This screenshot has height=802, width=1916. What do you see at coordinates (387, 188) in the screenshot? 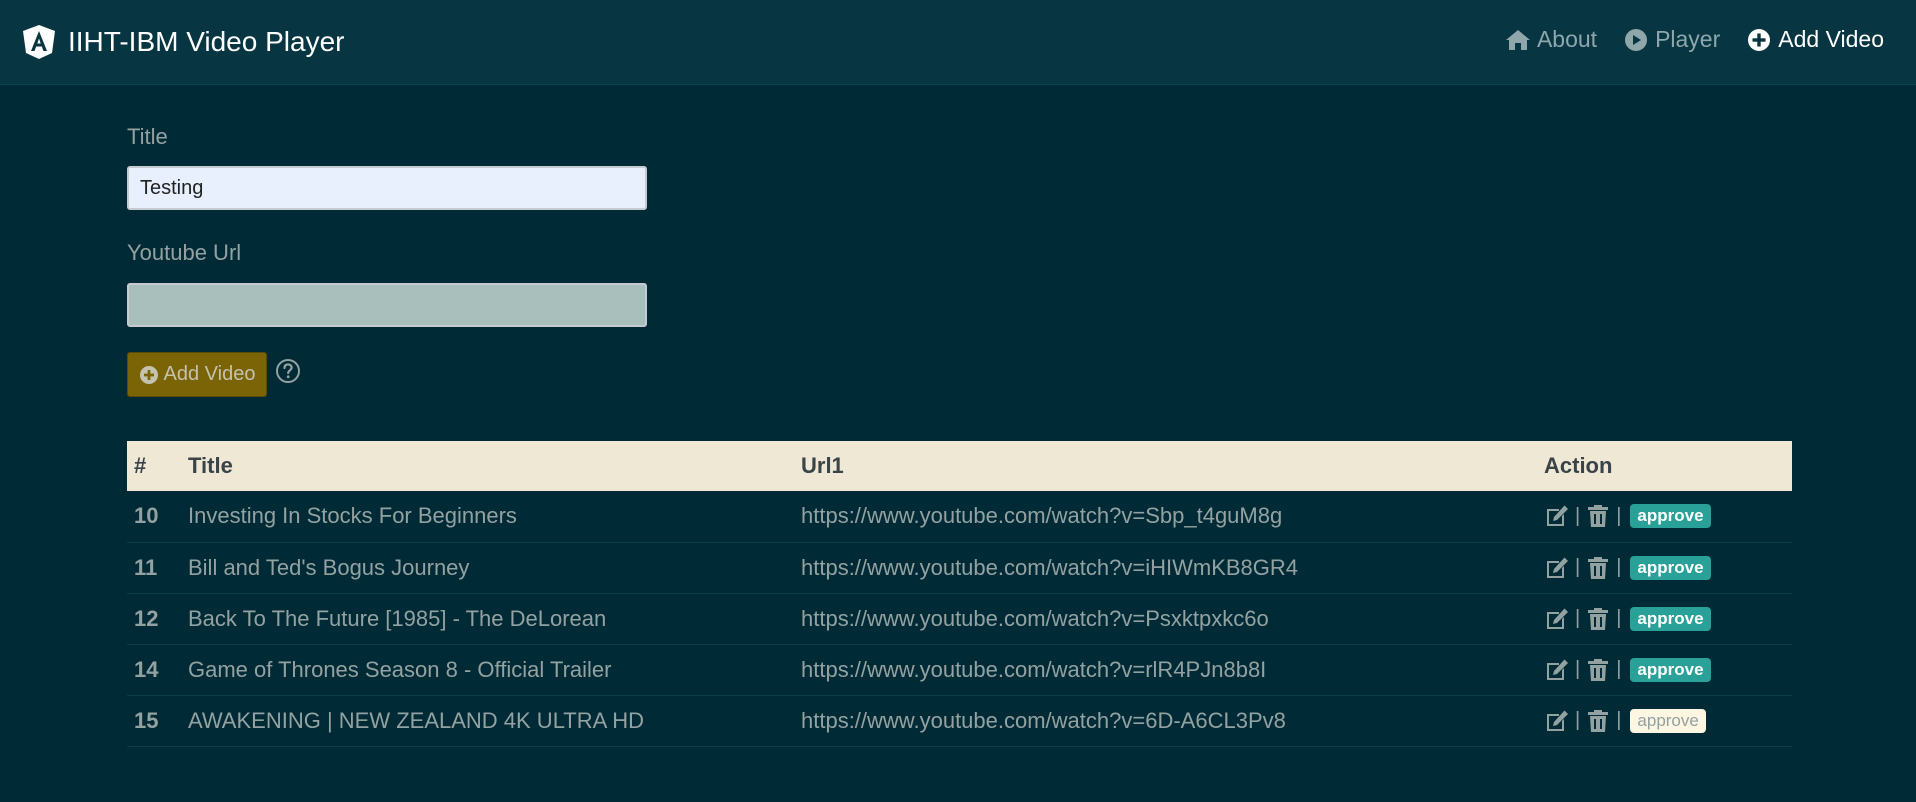
I see `title-input` at bounding box center [387, 188].